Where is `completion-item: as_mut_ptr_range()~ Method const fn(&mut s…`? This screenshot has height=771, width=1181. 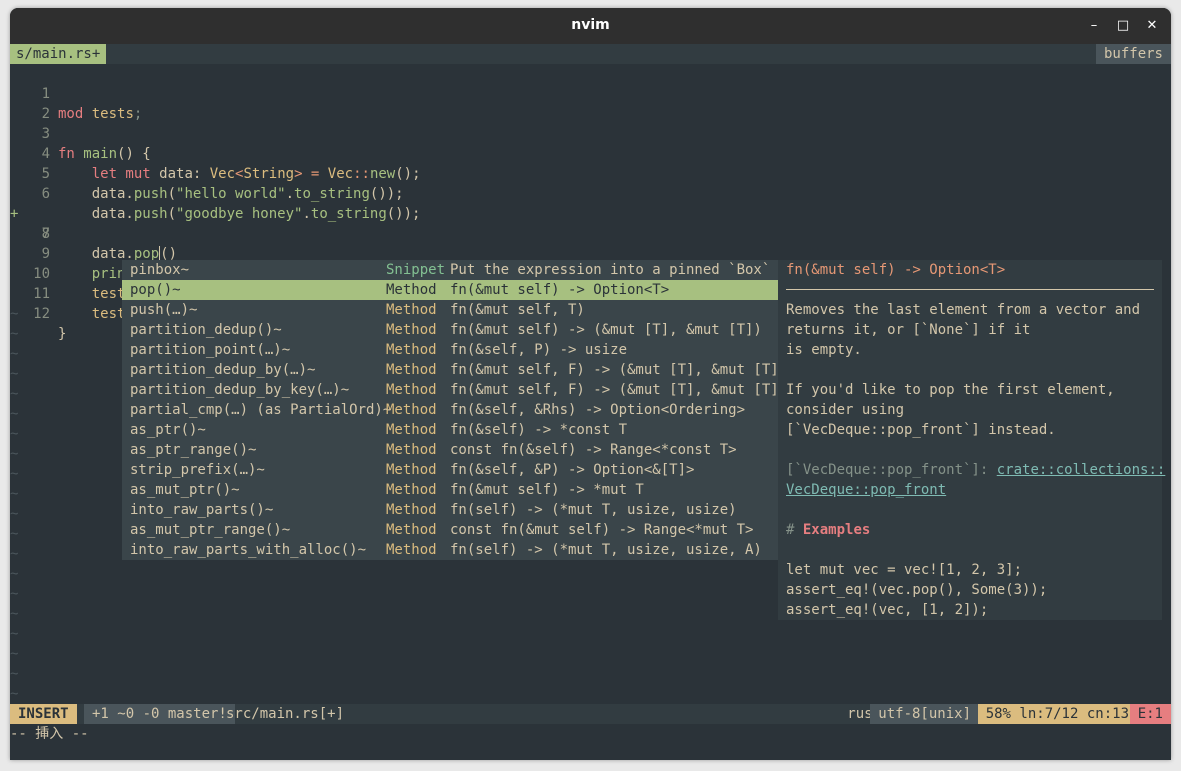 completion-item: as_mut_ptr_range()~ Method const fn(&mut s… is located at coordinates (450, 530).